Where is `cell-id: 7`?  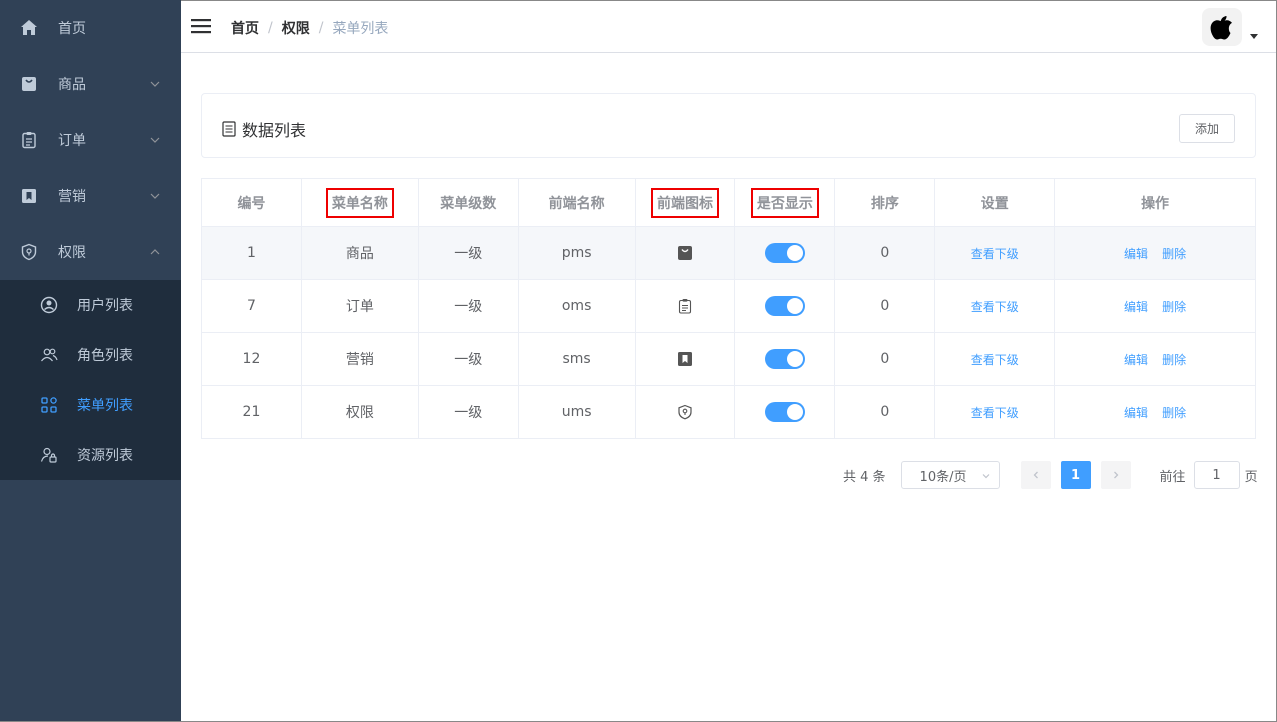 cell-id: 7 is located at coordinates (251, 306).